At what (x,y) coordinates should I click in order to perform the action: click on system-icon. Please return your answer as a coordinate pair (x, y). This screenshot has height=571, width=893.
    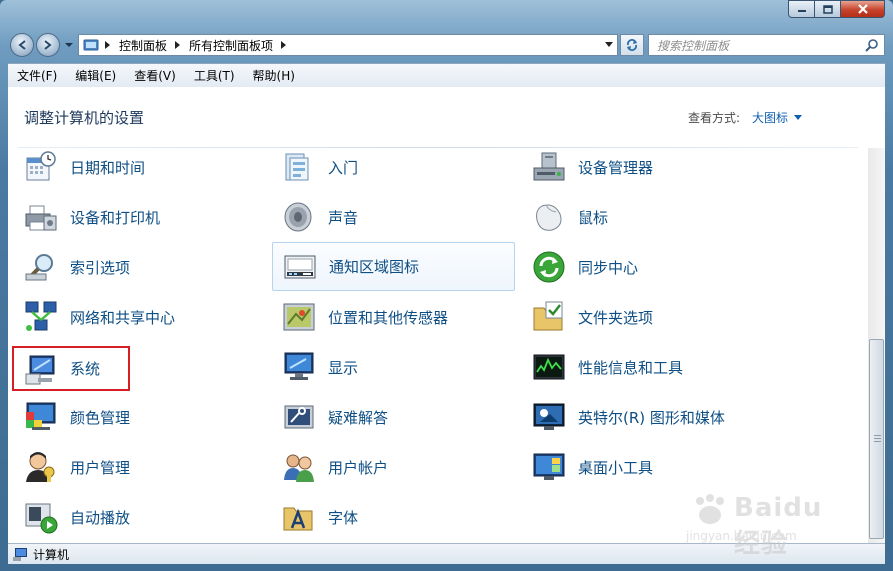
    Looking at the image, I should click on (40, 369).